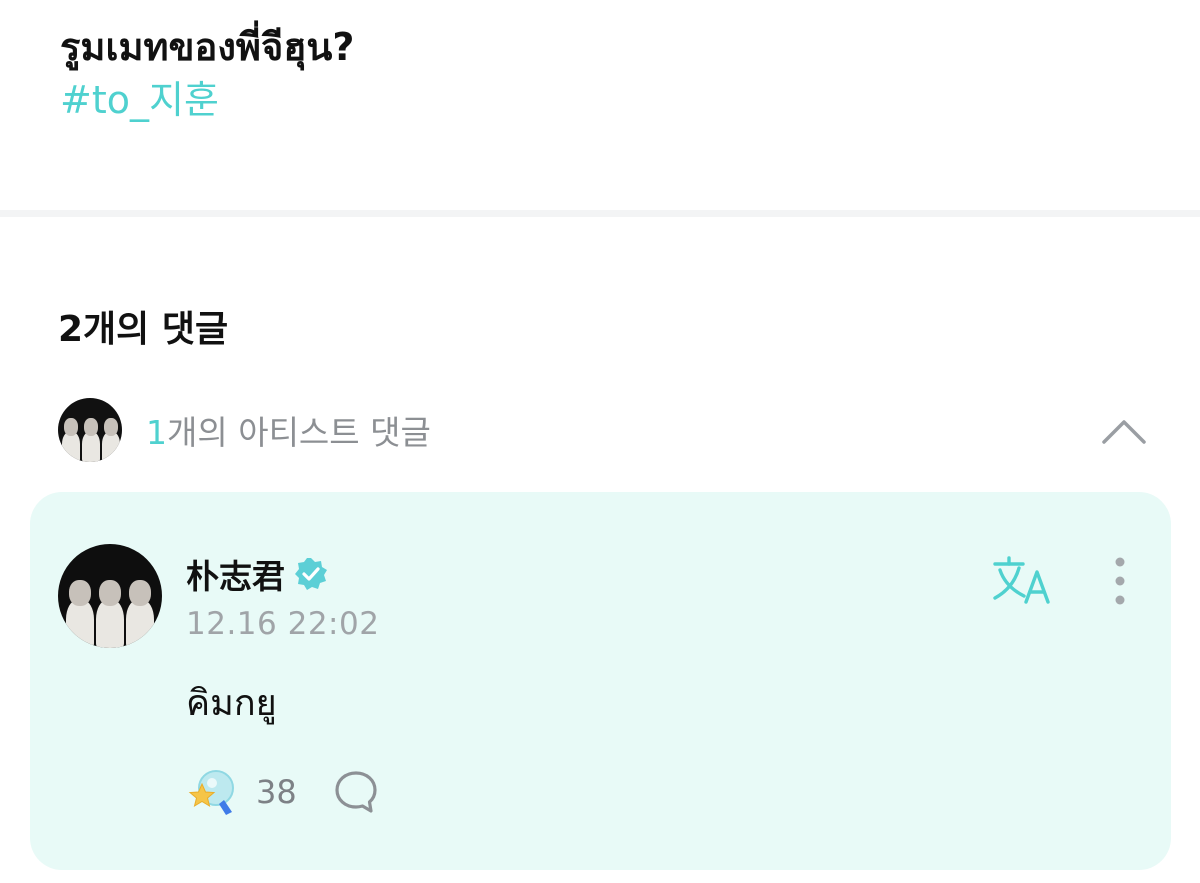 This screenshot has width=1200, height=883. I want to click on artist-comments-label: 1개의 아티스트 댓글, so click(288, 430).